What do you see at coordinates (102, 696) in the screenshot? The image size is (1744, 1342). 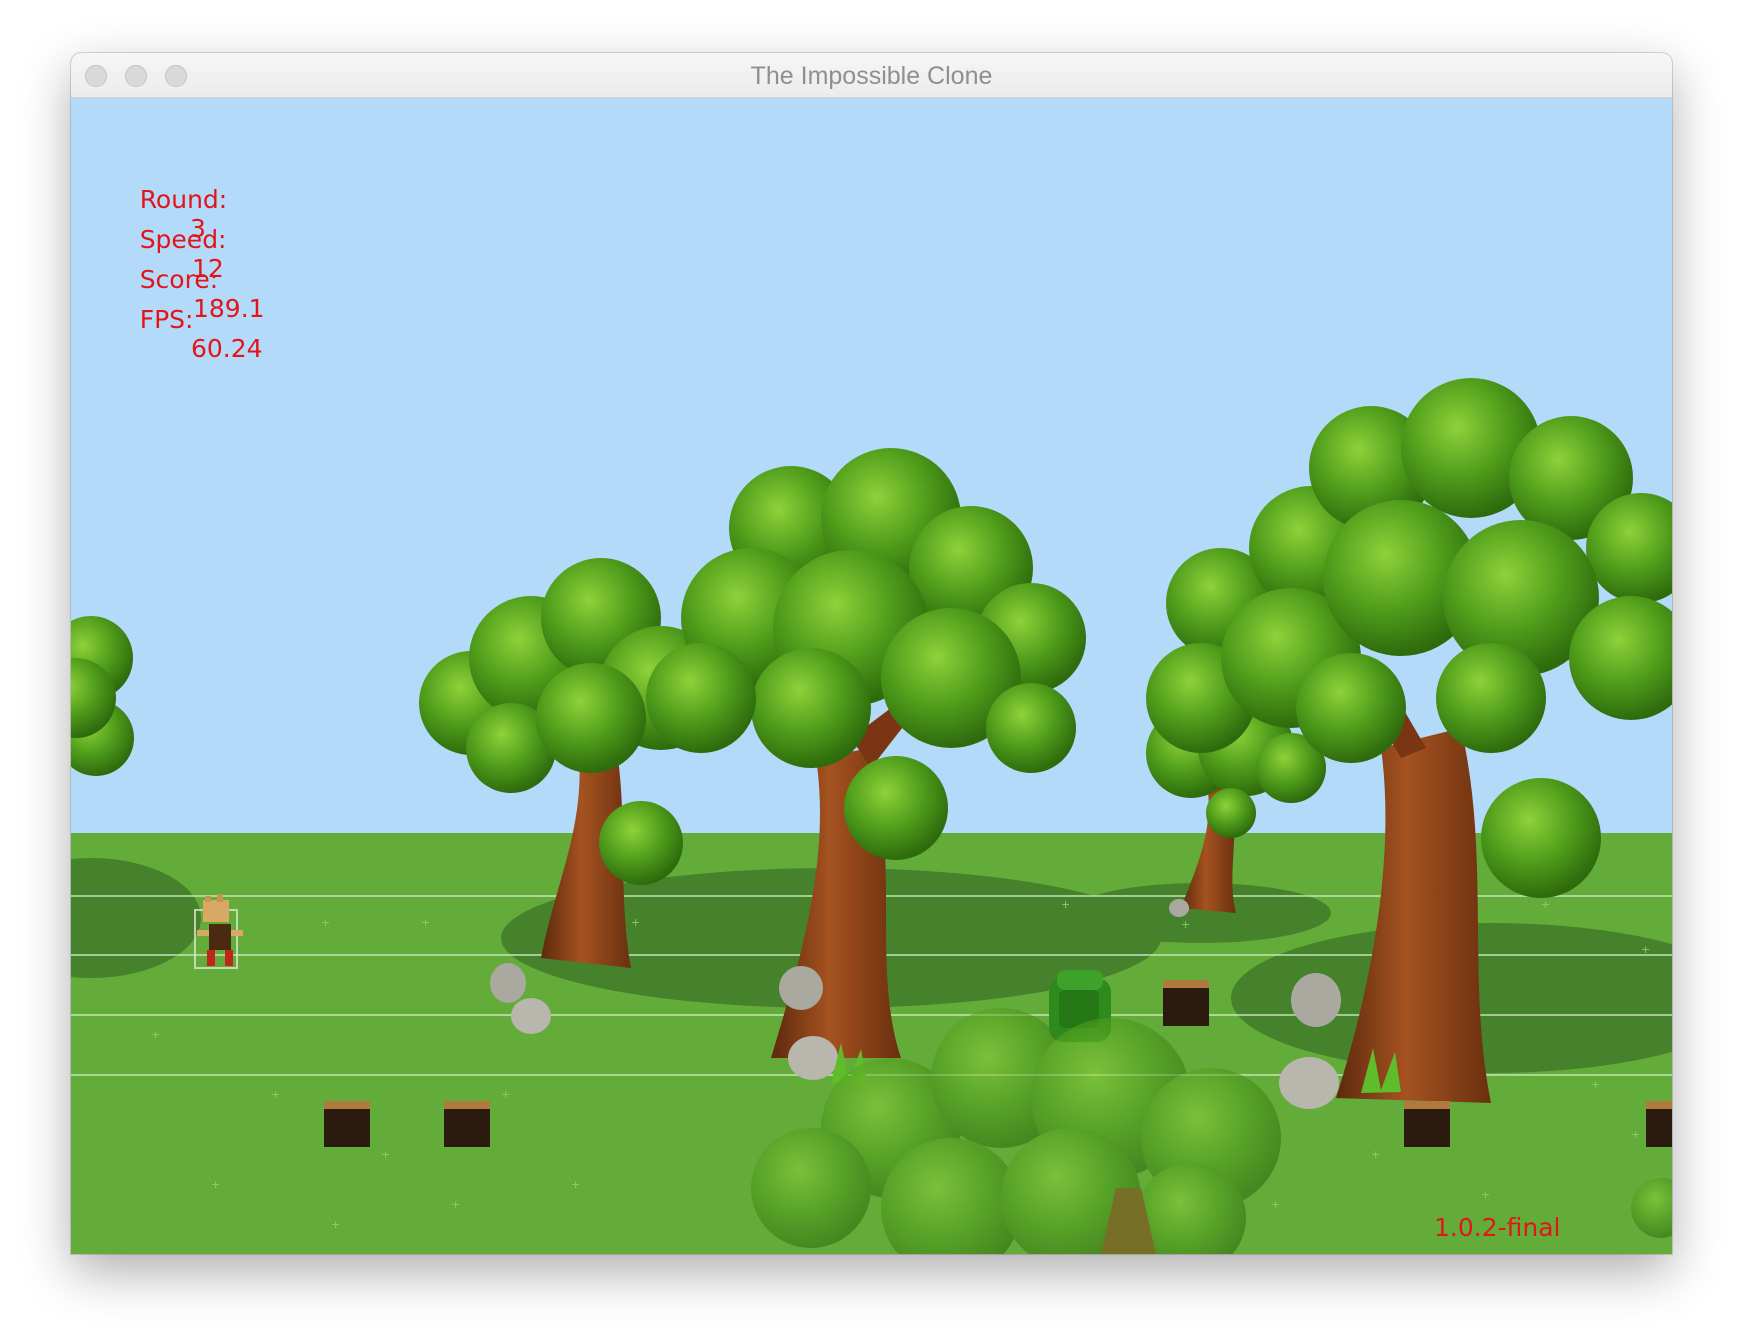 I see `tree-left-edge` at bounding box center [102, 696].